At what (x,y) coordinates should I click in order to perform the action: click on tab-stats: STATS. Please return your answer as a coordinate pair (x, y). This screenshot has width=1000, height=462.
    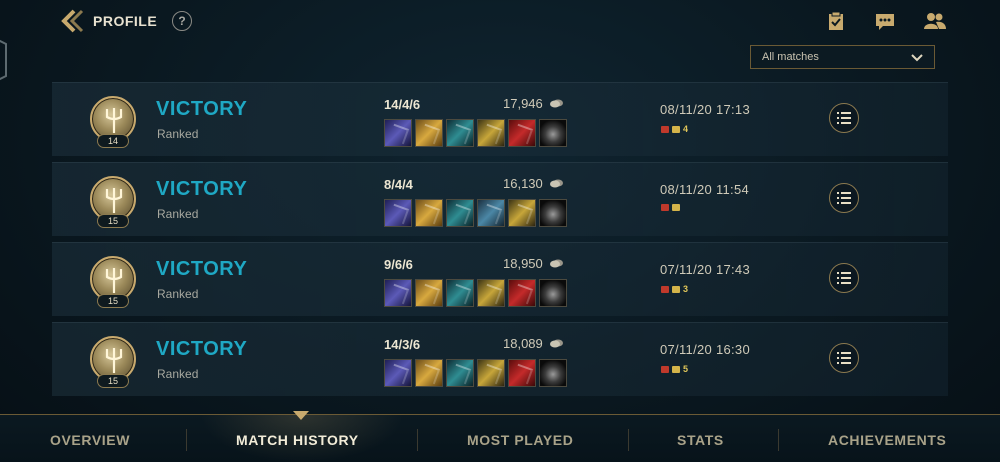
    Looking at the image, I should click on (700, 440).